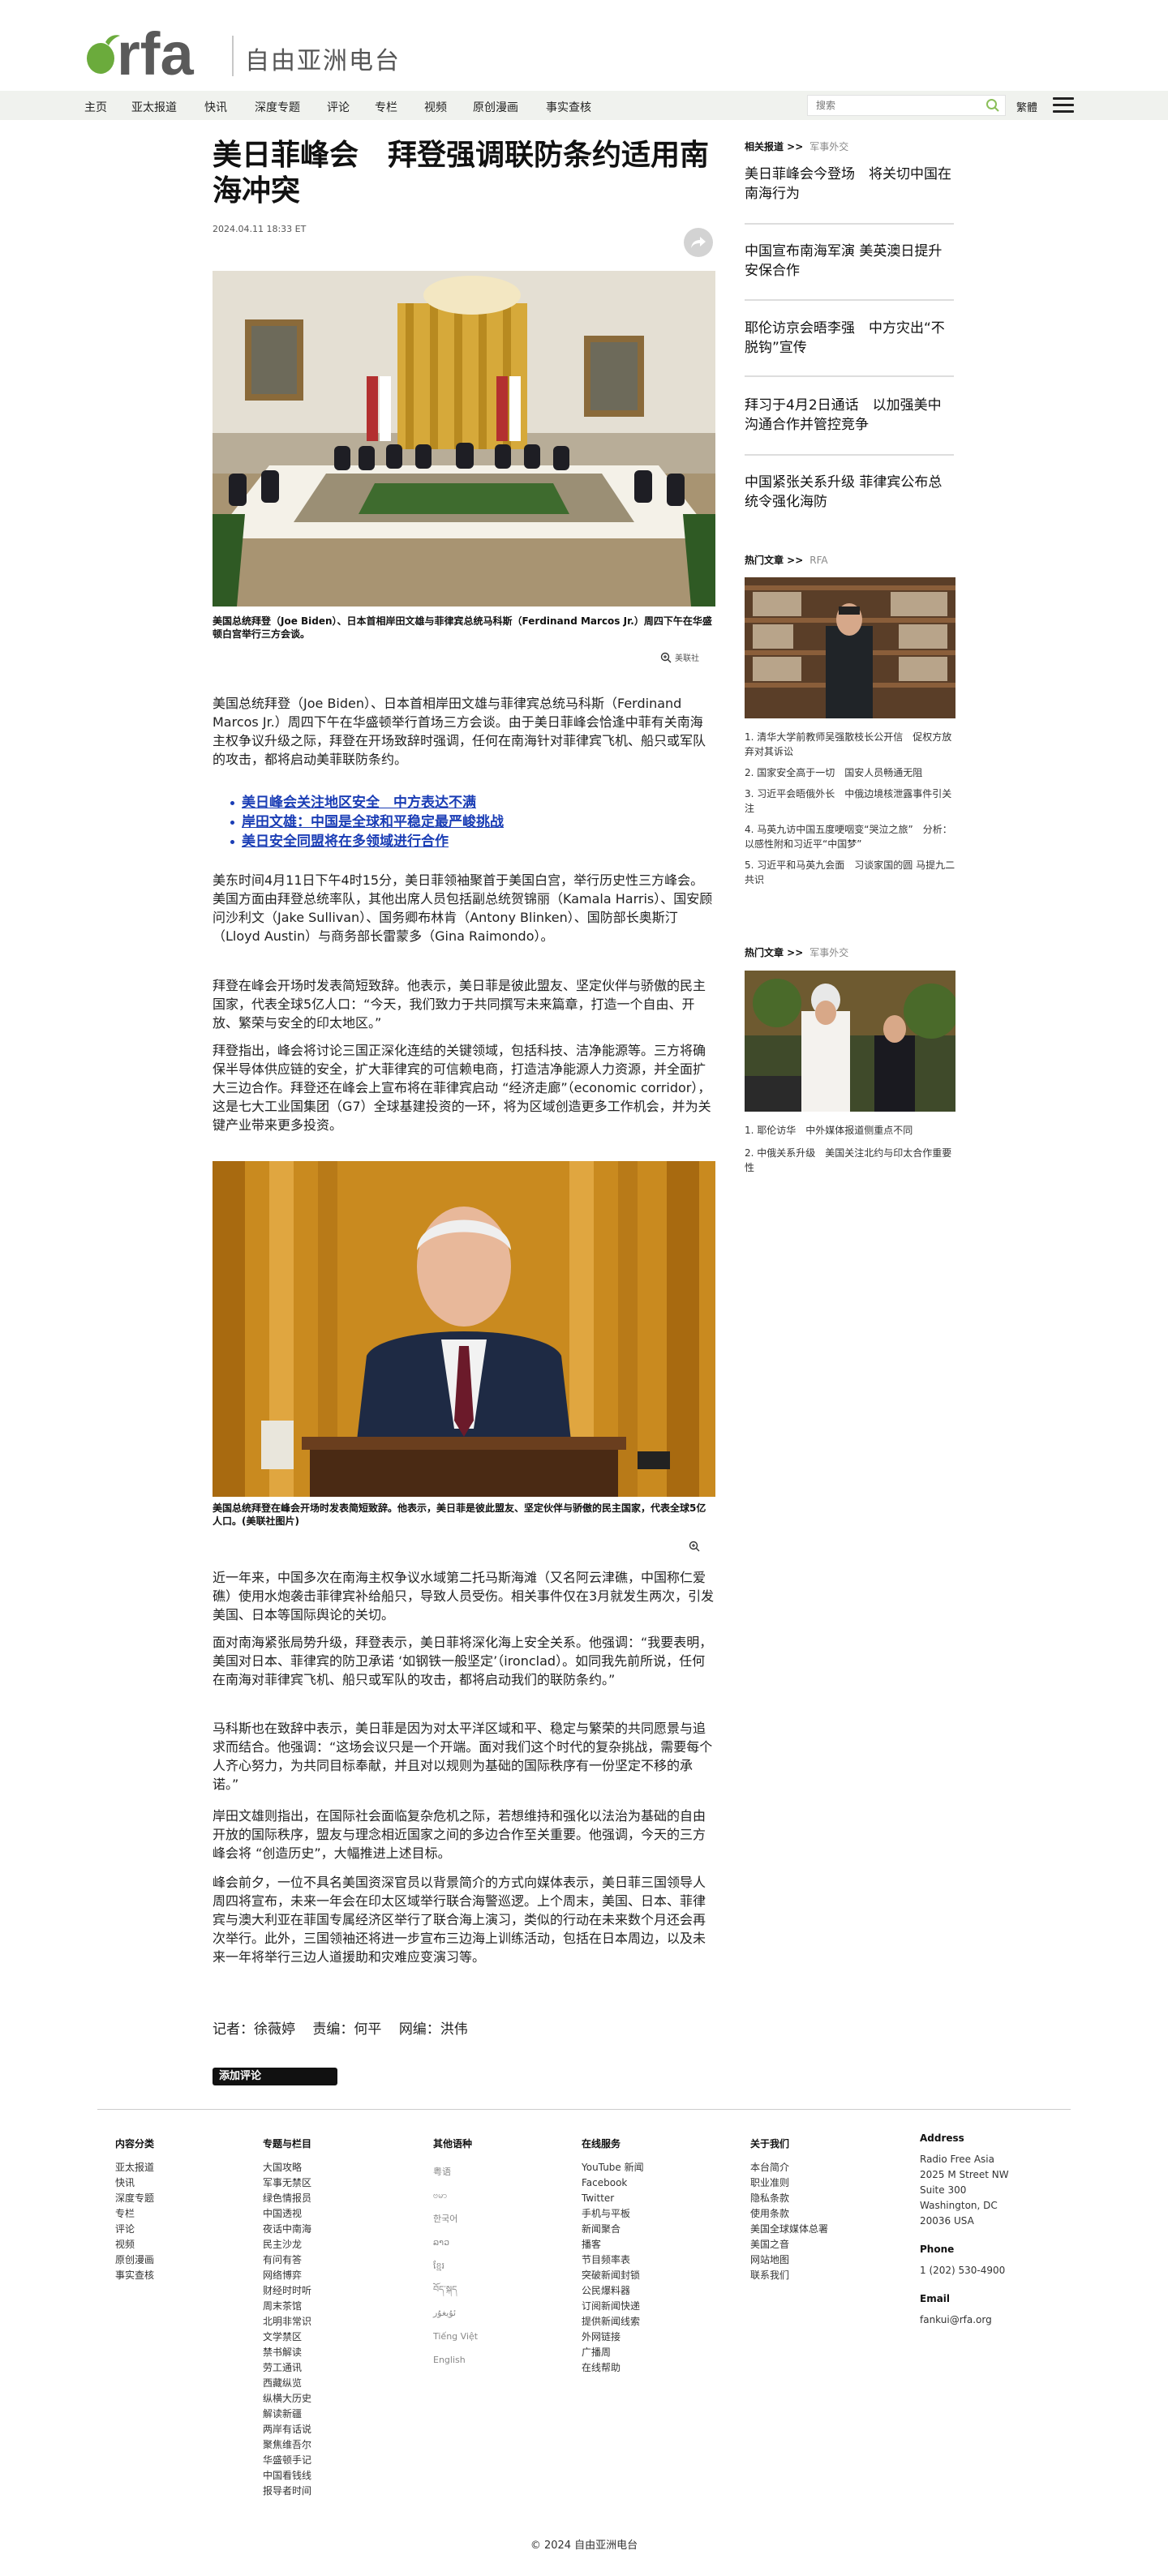  Describe the element at coordinates (789, 2275) in the screenshot. I see `footer-link: 联系我们` at that location.